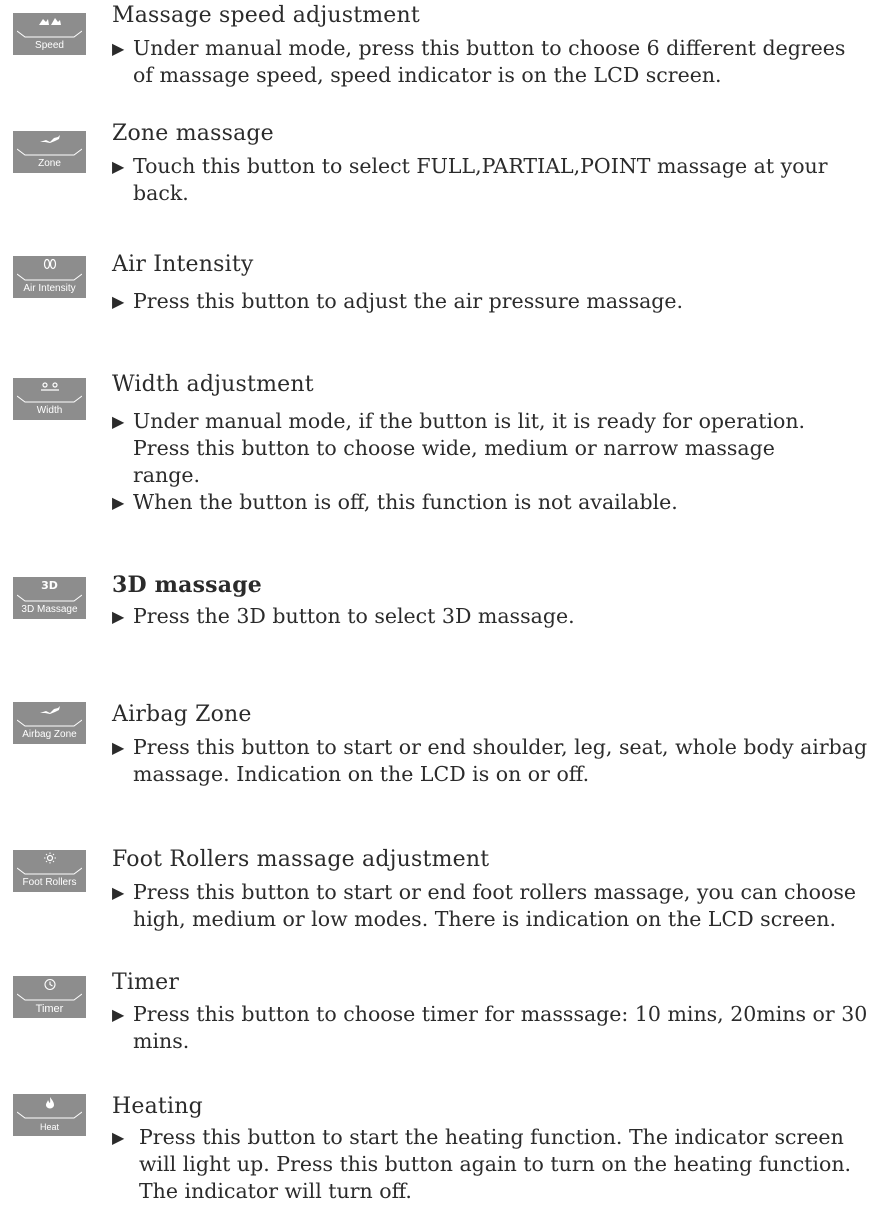 The image size is (878, 1205). What do you see at coordinates (146, 982) in the screenshot?
I see `entry-title: Timer` at bounding box center [146, 982].